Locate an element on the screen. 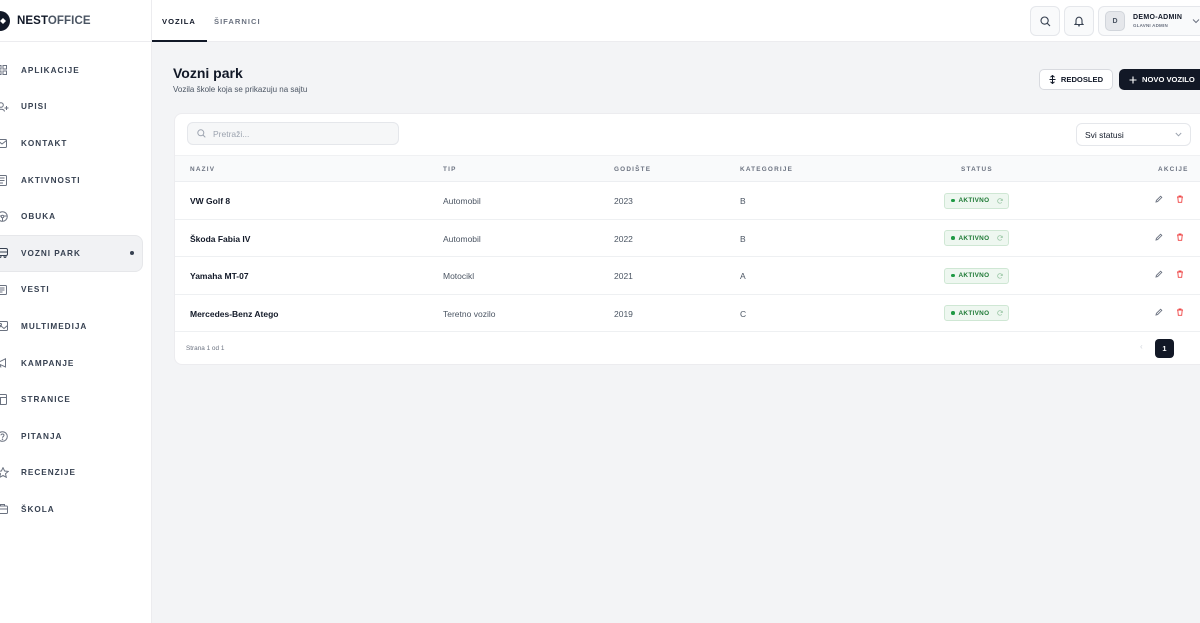 Image resolution: width=1200 pixels, height=623 pixels. page-title: Vozni park is located at coordinates (208, 73).